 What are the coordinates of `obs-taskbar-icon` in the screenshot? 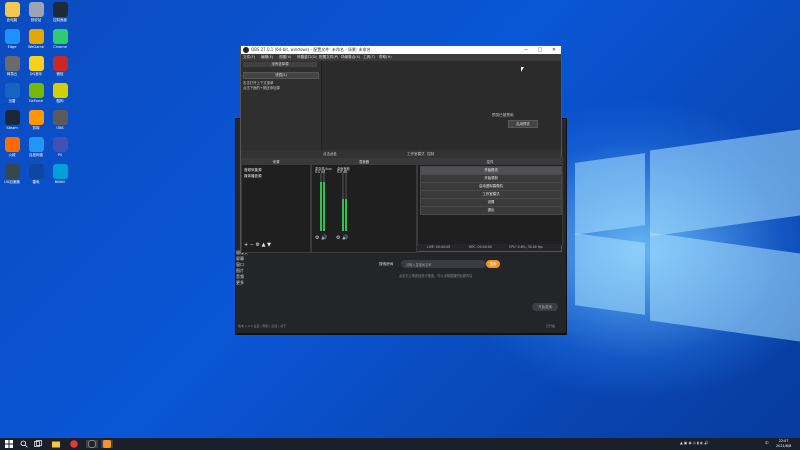 It's located at (92, 444).